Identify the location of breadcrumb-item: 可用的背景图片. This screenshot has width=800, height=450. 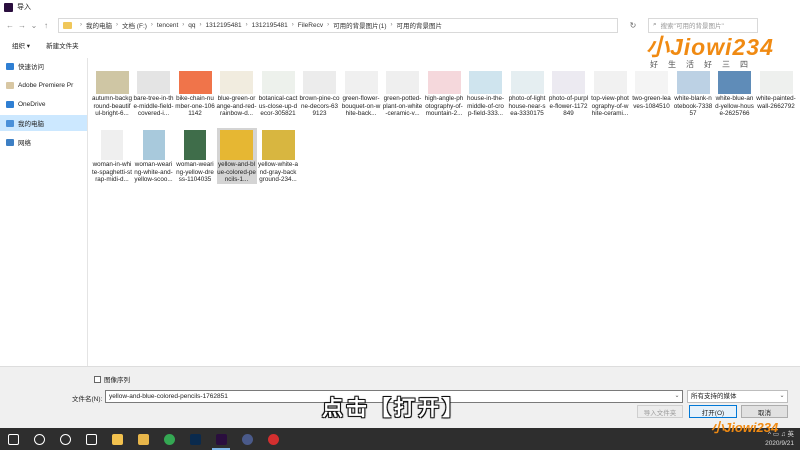
(420, 25).